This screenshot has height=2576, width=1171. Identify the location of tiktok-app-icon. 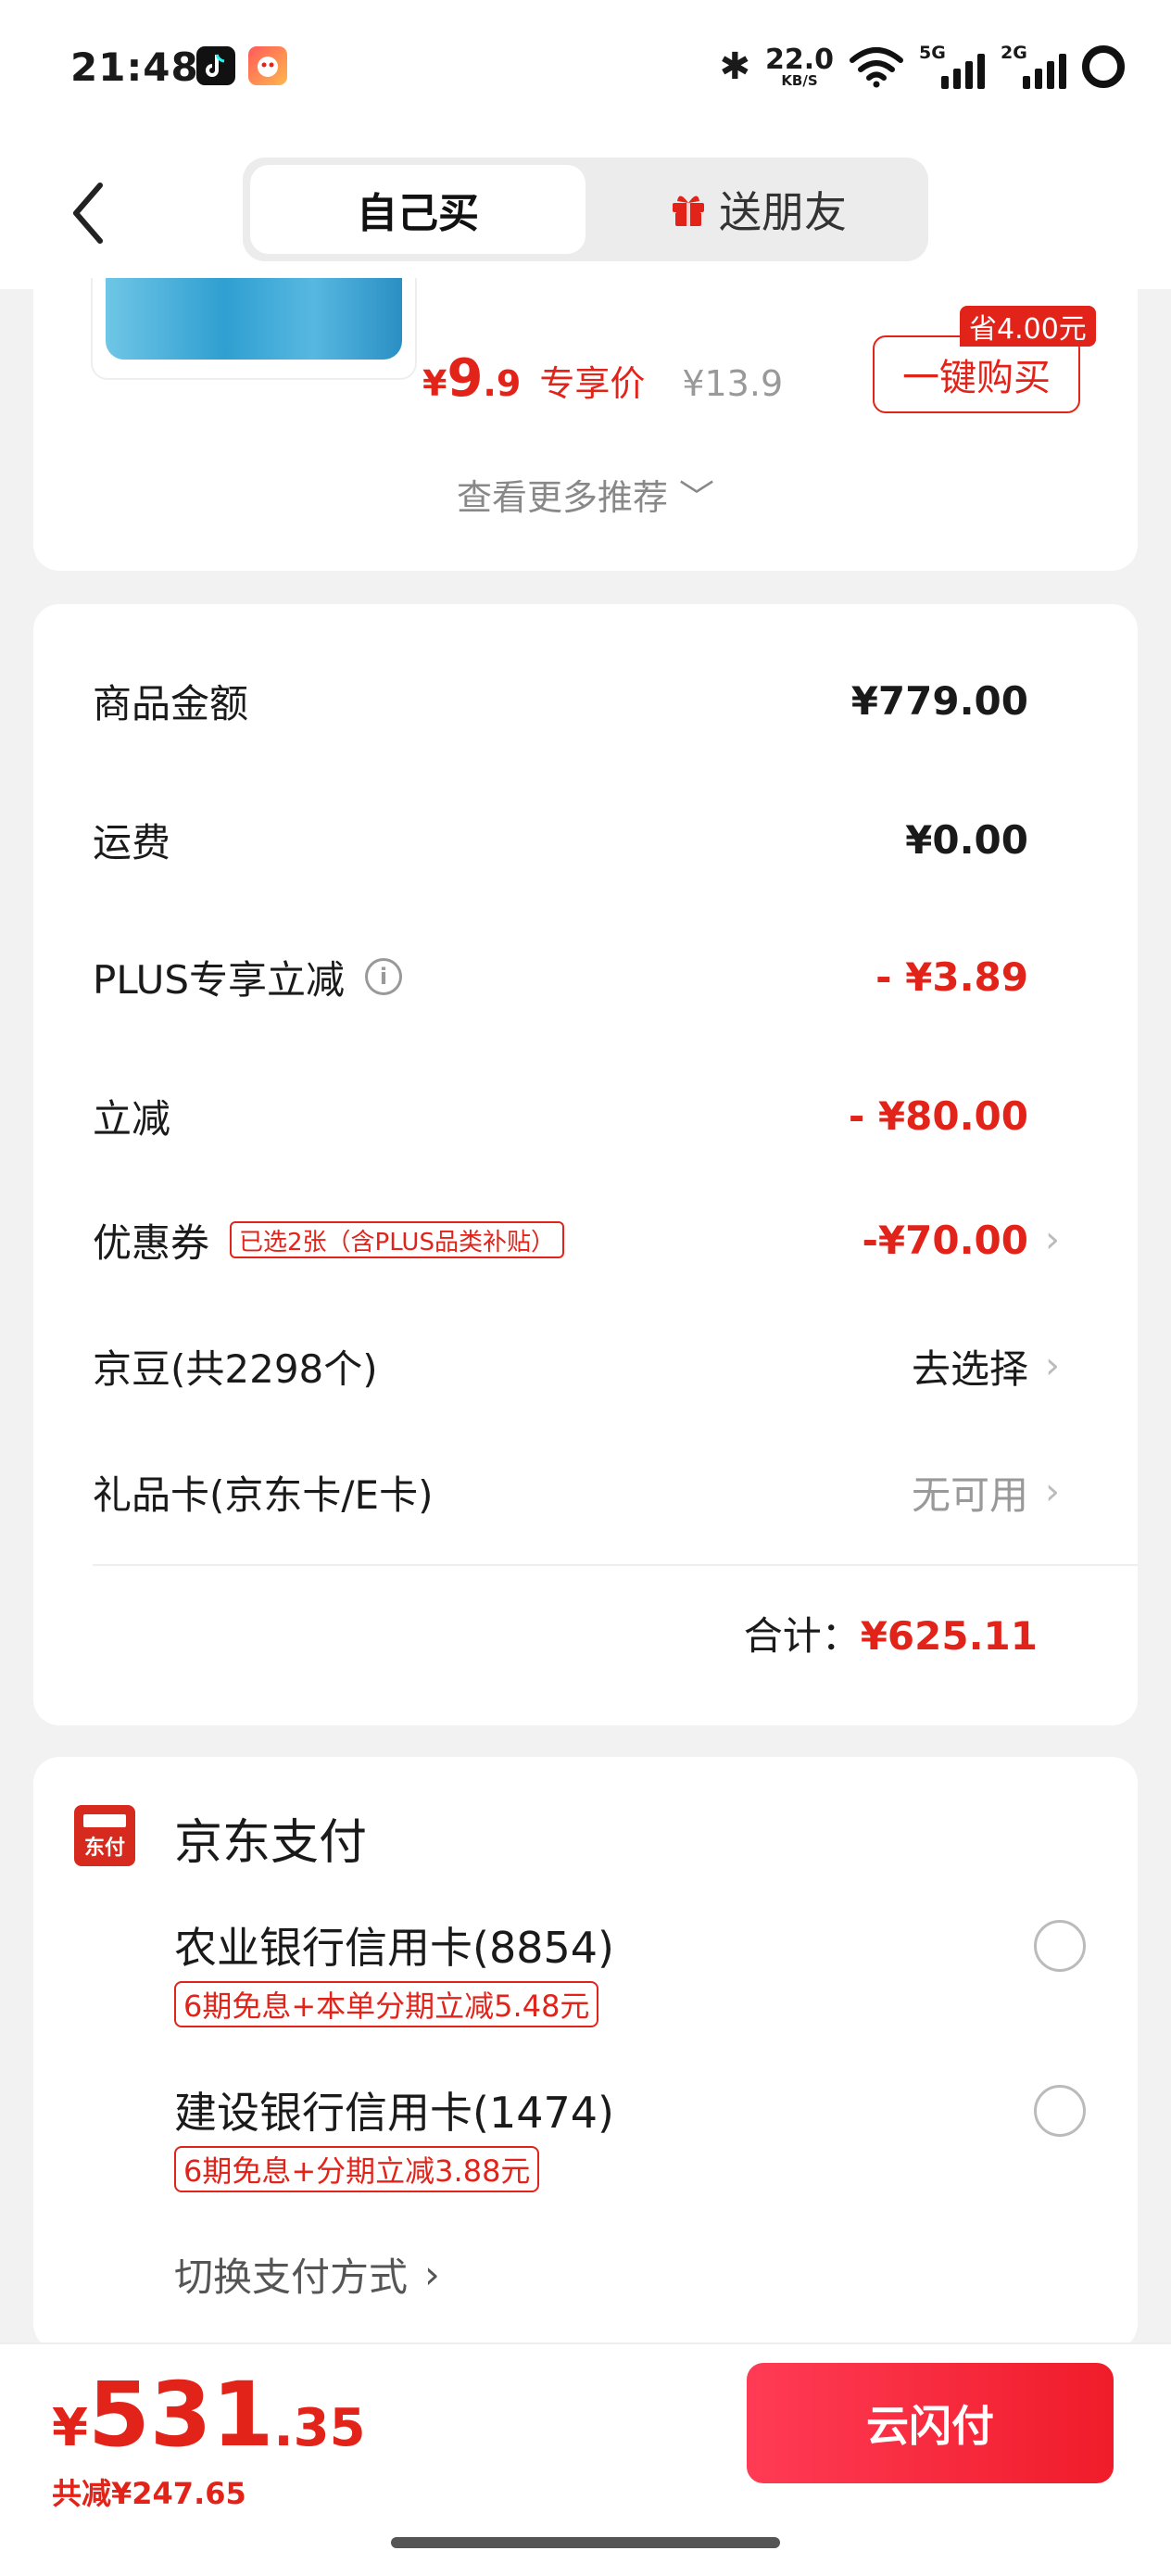
(216, 65).